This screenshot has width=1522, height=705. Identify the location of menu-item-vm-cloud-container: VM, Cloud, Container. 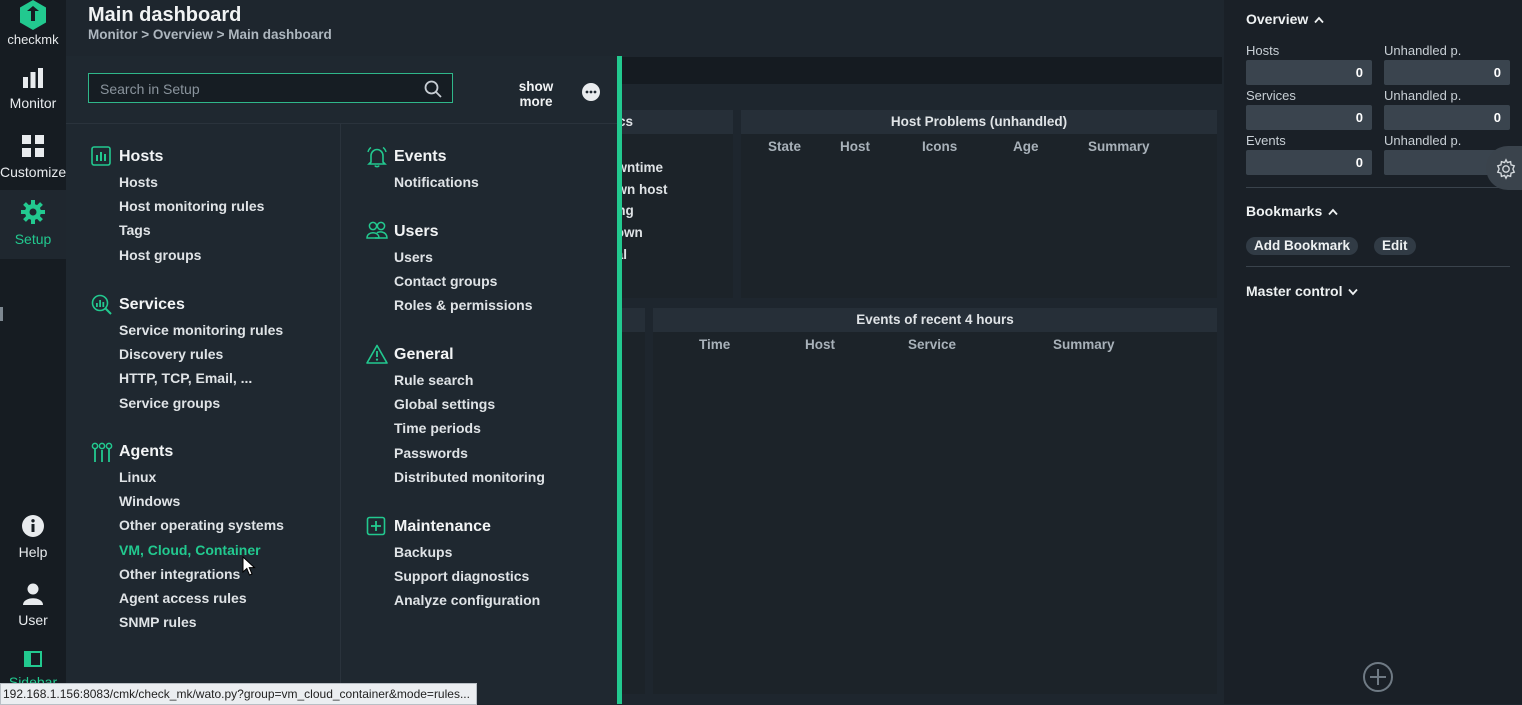
(213, 550).